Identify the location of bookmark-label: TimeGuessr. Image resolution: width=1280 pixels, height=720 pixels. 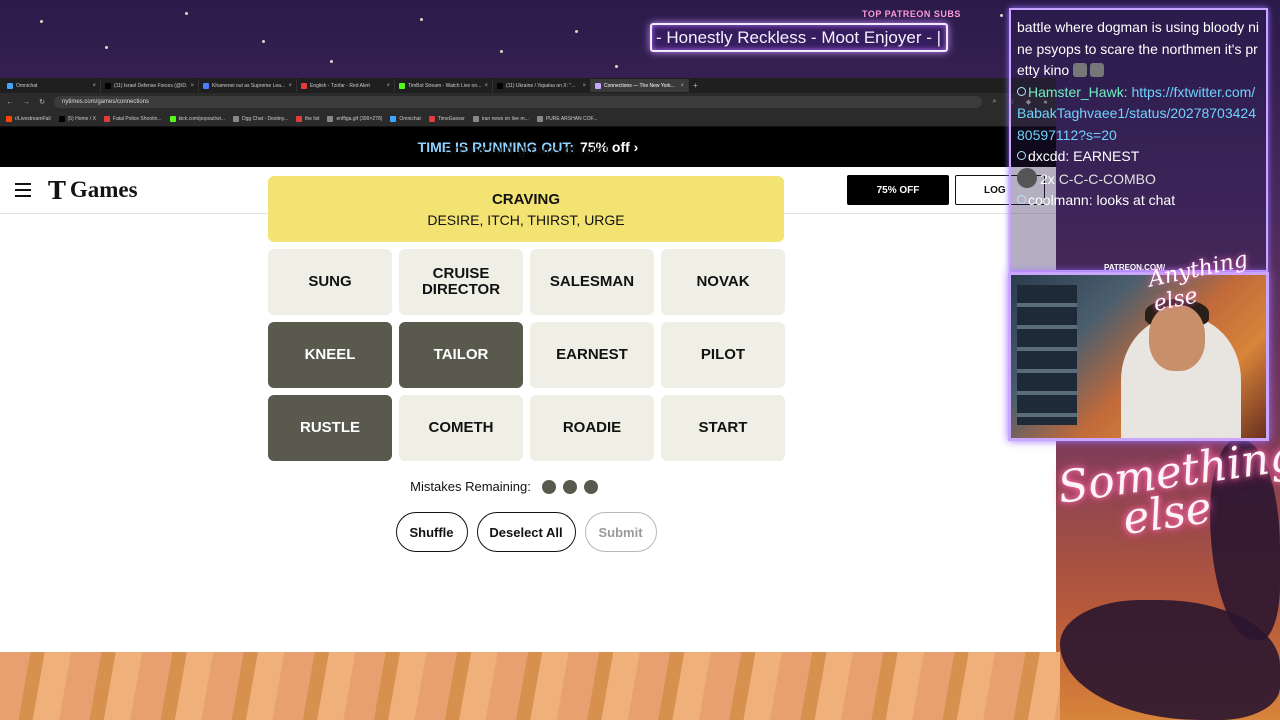
(451, 118).